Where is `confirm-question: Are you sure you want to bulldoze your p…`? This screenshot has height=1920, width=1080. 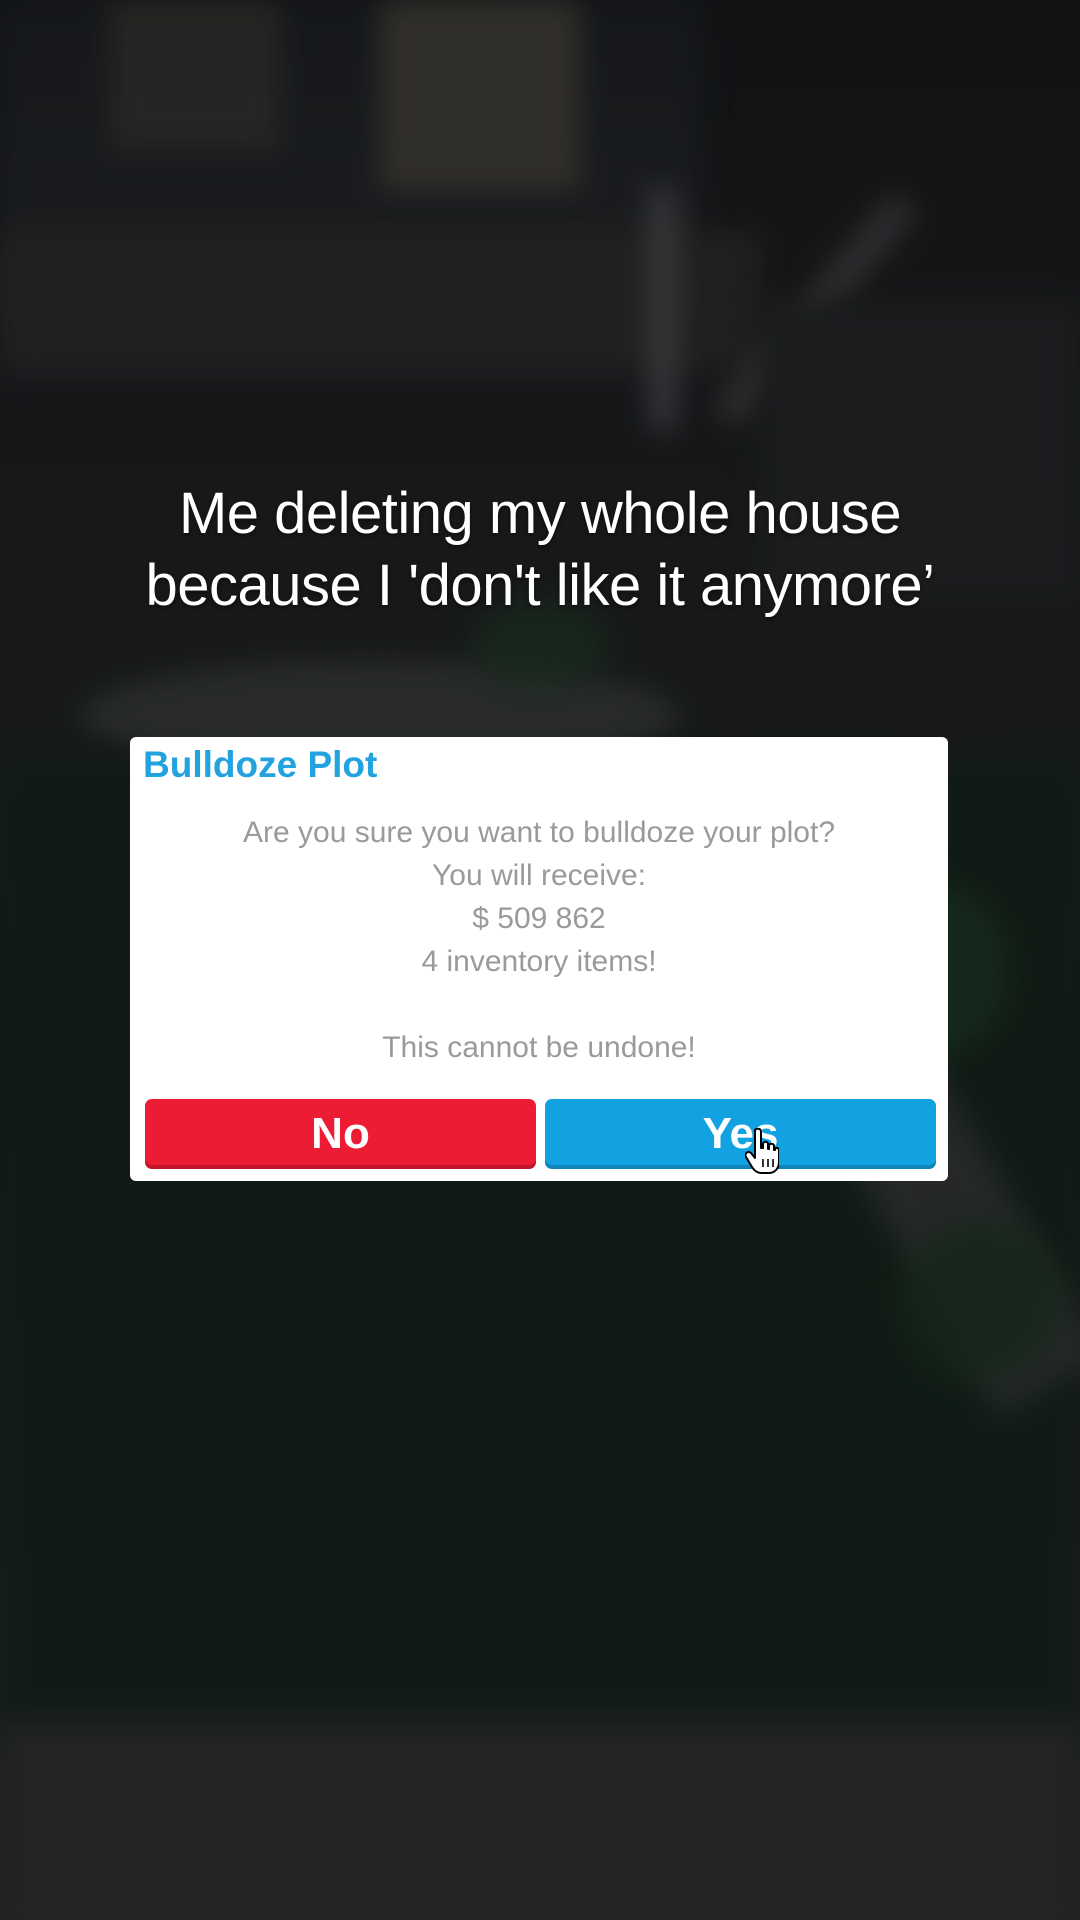 confirm-question: Are you sure you want to bulldoze your p… is located at coordinates (539, 832).